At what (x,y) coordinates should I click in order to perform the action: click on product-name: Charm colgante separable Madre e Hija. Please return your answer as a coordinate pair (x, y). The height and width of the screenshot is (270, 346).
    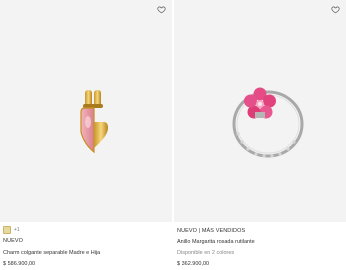
    Looking at the image, I should click on (51, 253).